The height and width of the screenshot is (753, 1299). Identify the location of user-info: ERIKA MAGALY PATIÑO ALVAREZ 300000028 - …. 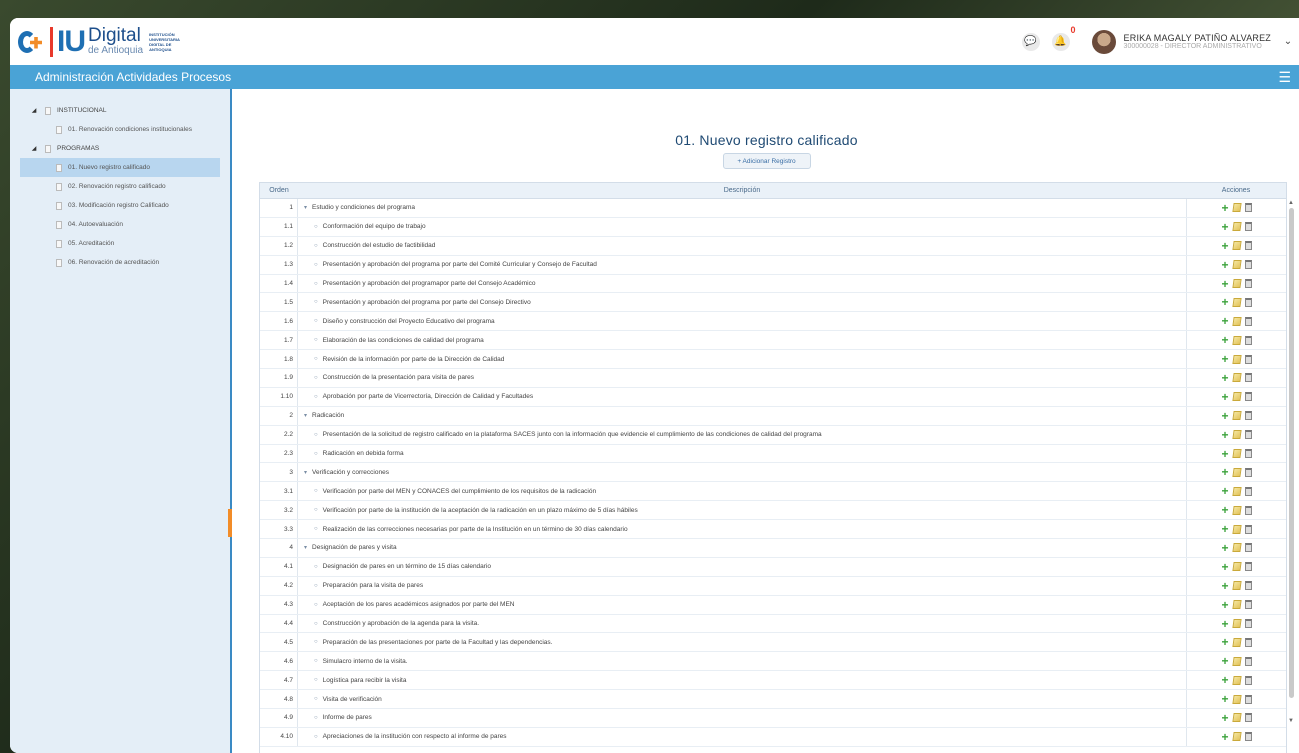
(1197, 41).